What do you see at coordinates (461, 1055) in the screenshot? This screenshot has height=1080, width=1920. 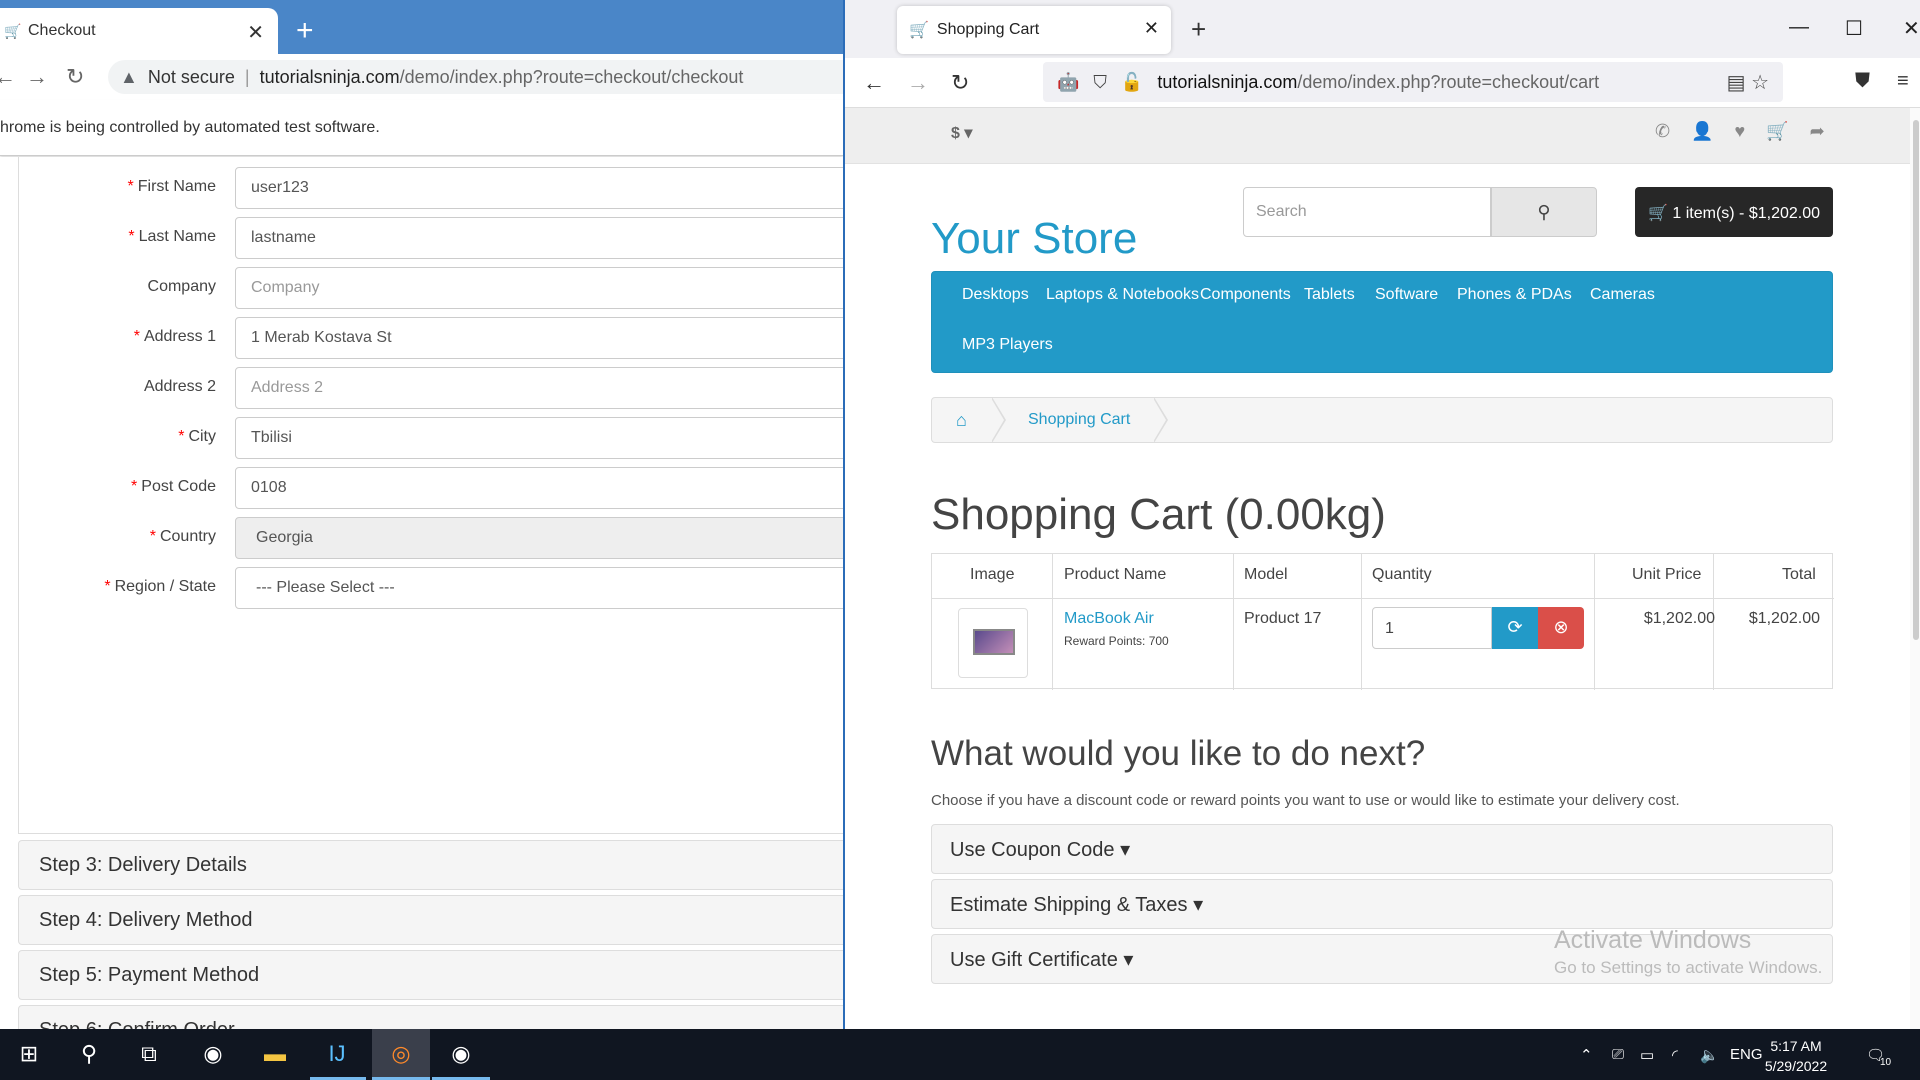 I see `chrome-taskbar-icon-2: ◉` at bounding box center [461, 1055].